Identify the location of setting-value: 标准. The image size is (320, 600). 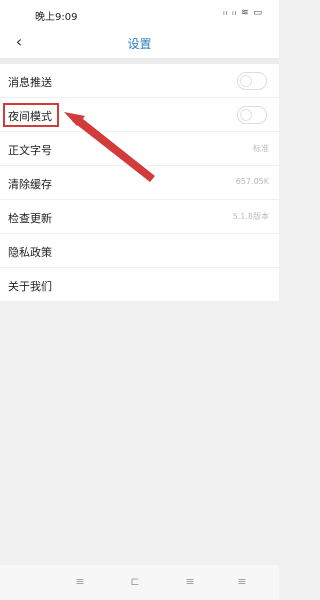
(261, 148).